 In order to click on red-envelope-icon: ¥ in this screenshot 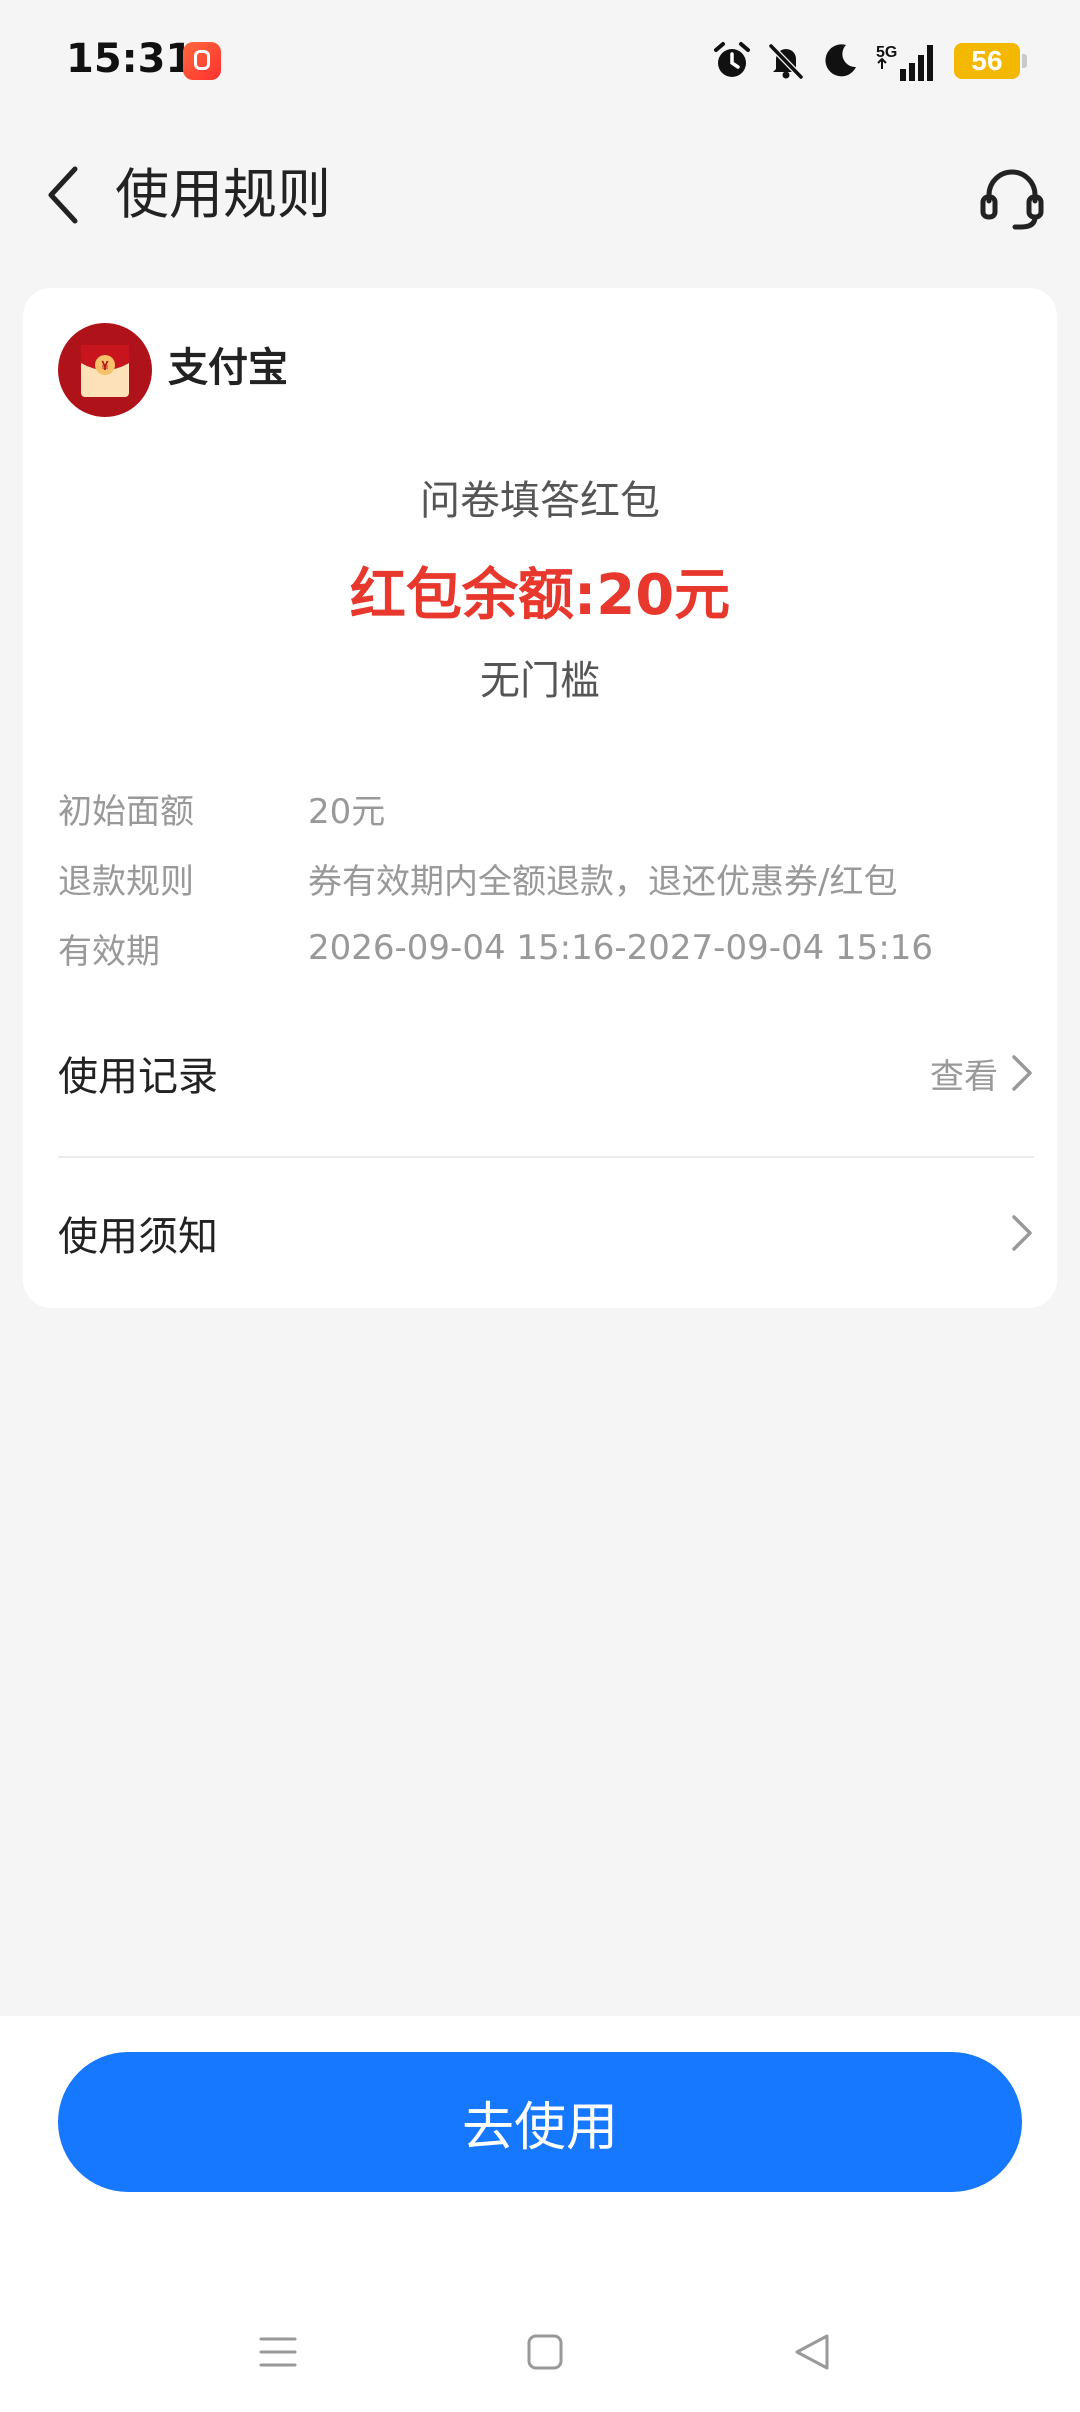, I will do `click(105, 371)`.